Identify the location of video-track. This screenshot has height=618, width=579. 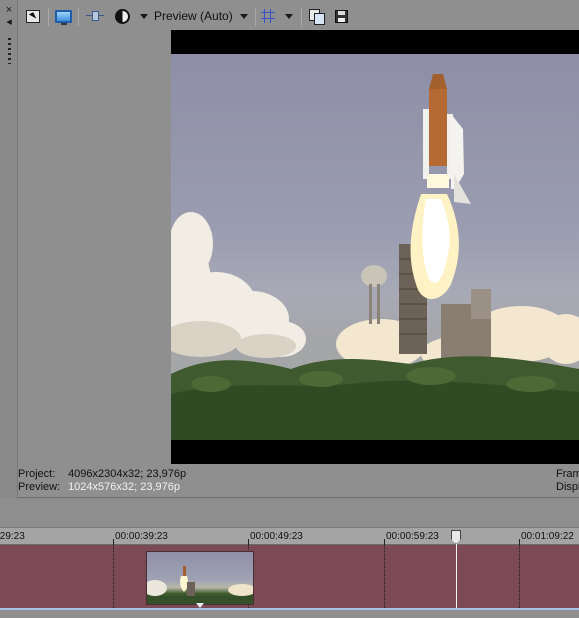
(289, 576).